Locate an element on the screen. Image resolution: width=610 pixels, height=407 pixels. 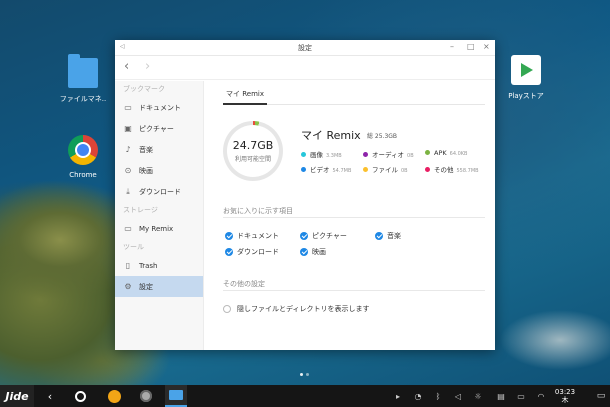
storage-ring-text: 24.7GB 利用可能空間 is located at coordinates (253, 151).